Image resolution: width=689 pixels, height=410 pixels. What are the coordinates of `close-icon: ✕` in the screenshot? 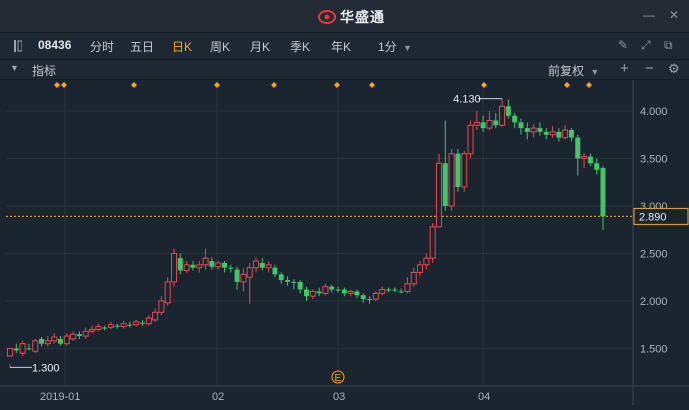 It's located at (674, 15).